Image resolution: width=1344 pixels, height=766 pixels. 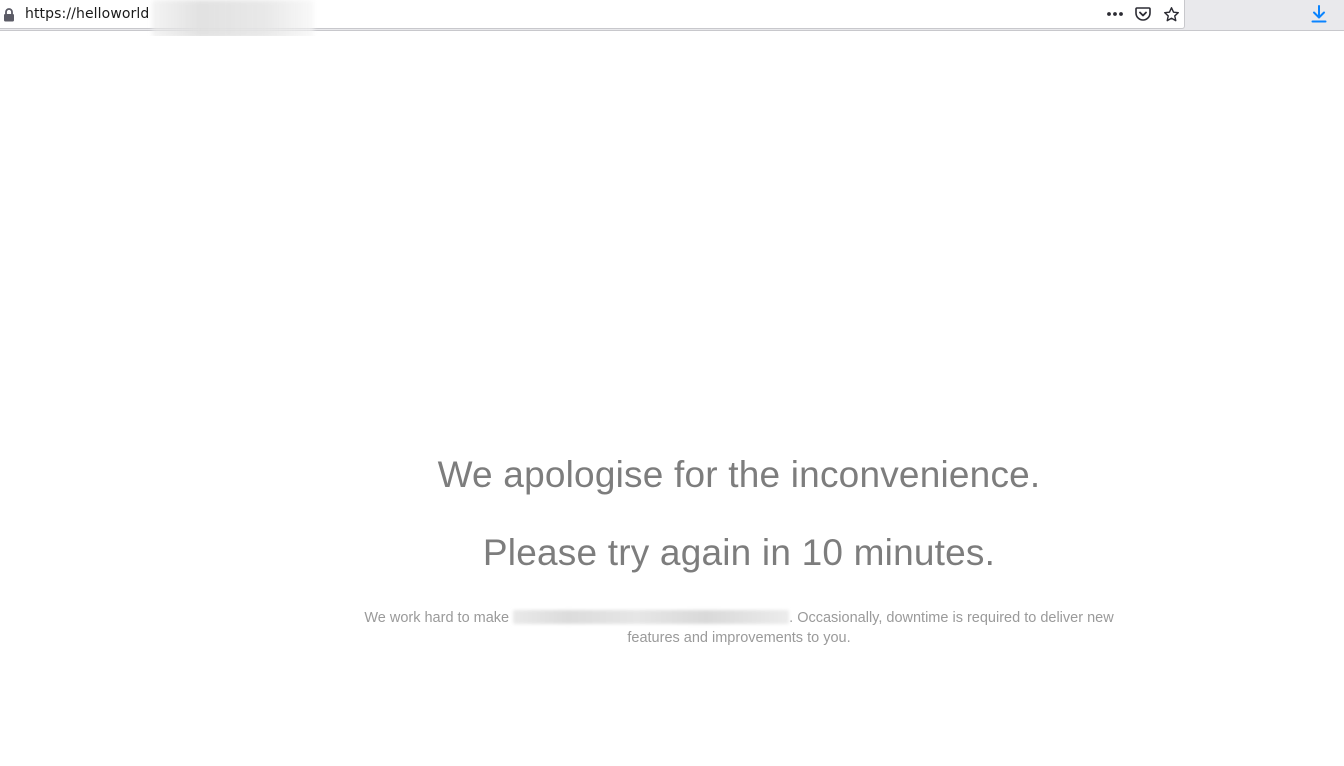 What do you see at coordinates (1171, 14) in the screenshot?
I see `bookmark-star-icon` at bounding box center [1171, 14].